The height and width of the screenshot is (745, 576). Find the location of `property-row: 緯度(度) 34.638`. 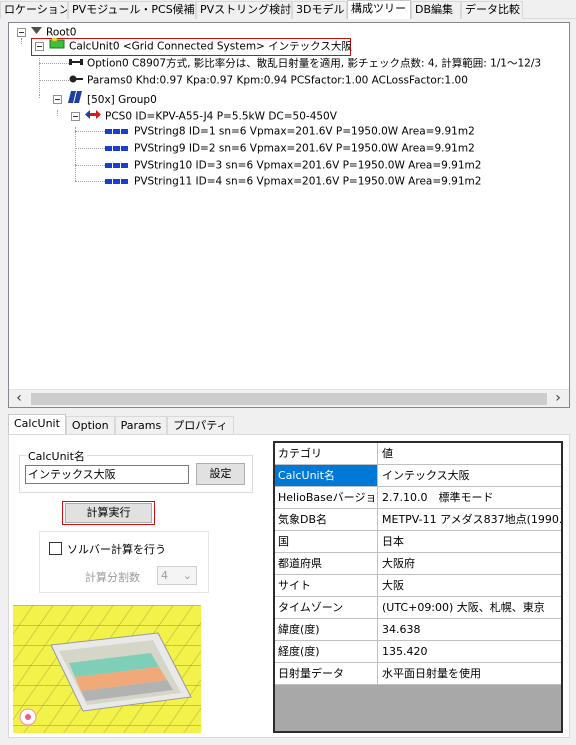

property-row: 緯度(度) 34.638 is located at coordinates (418, 630).